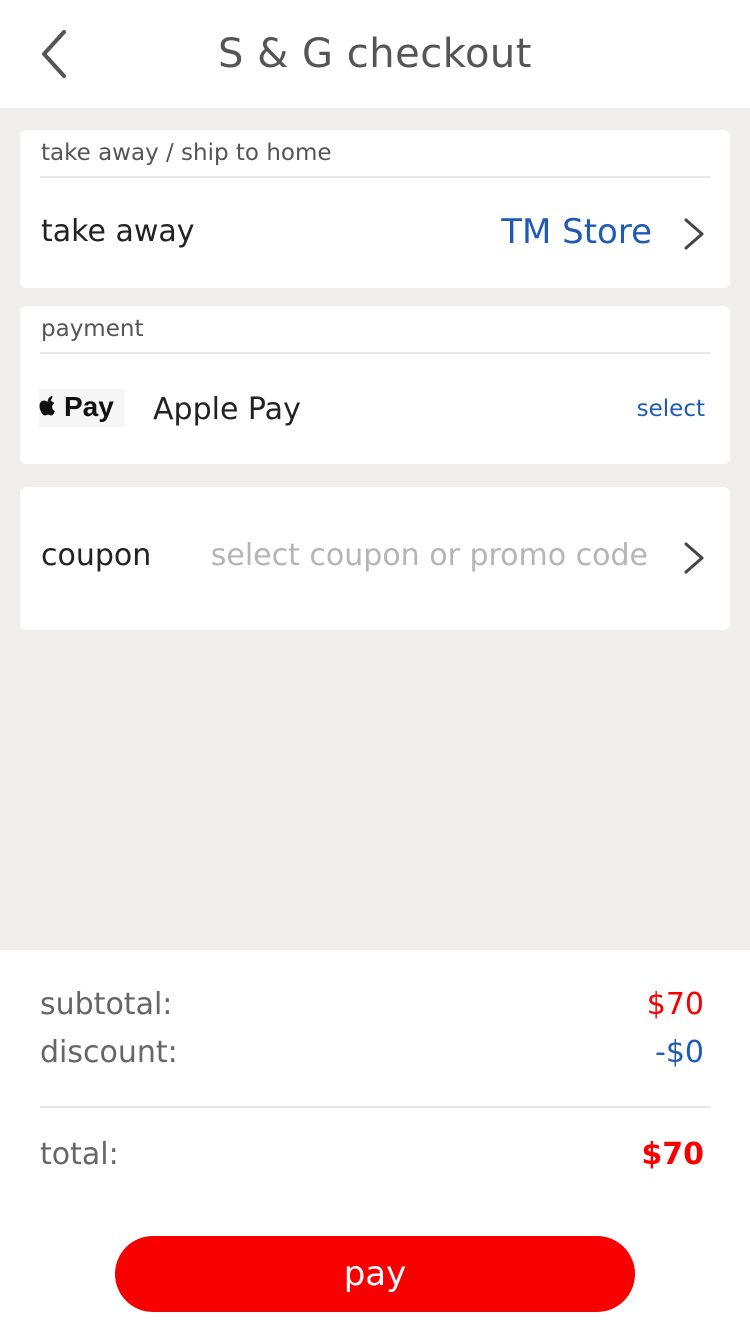 This screenshot has width=750, height=1334. What do you see at coordinates (47, 406) in the screenshot?
I see `apple-icon` at bounding box center [47, 406].